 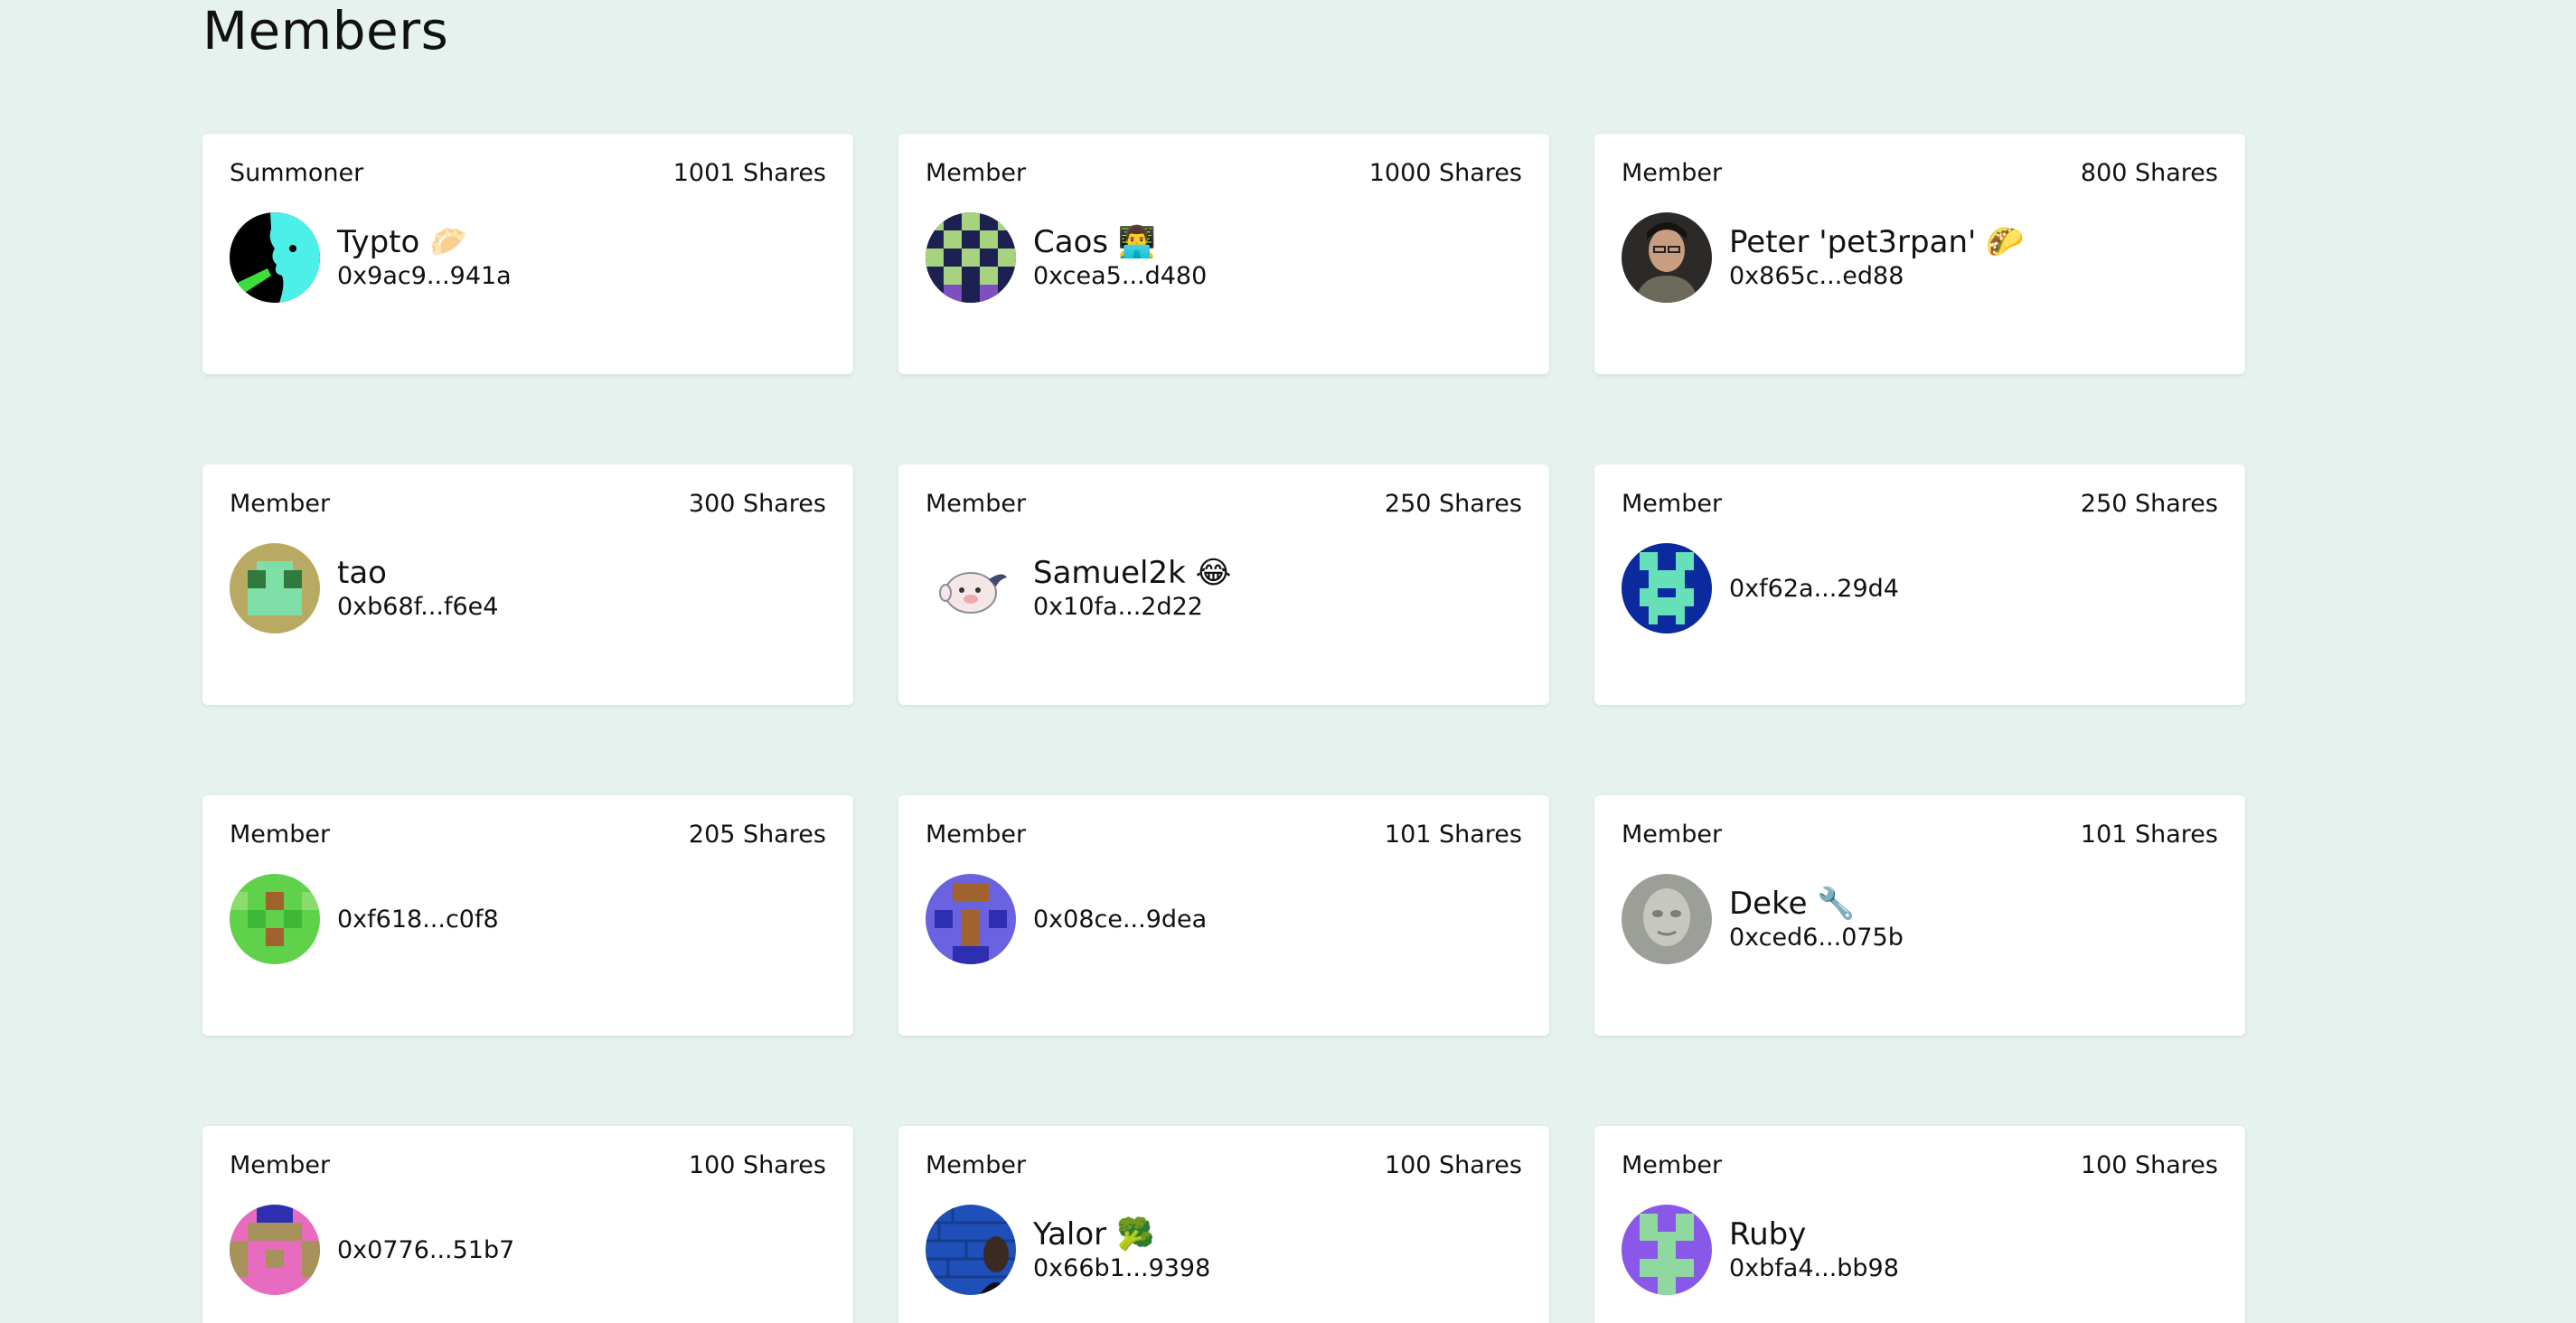 What do you see at coordinates (418, 919) in the screenshot?
I see `member-address: 0xf618...c0f8` at bounding box center [418, 919].